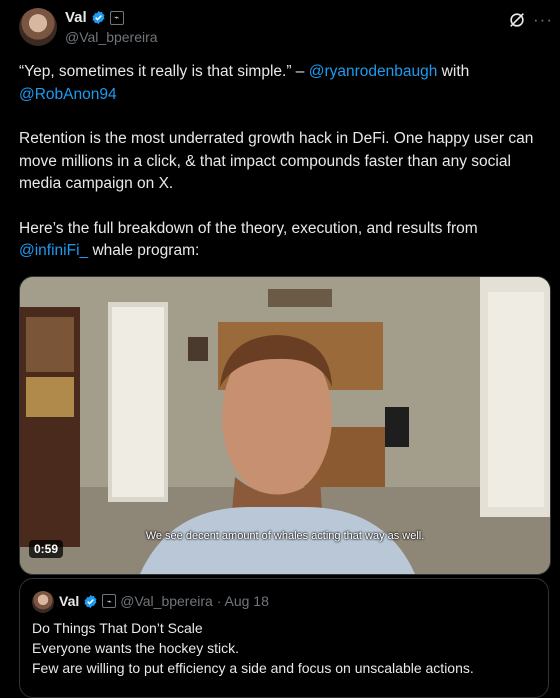 Image resolution: width=560 pixels, height=698 pixels. I want to click on mention-link: @RobAnon94, so click(68, 94).